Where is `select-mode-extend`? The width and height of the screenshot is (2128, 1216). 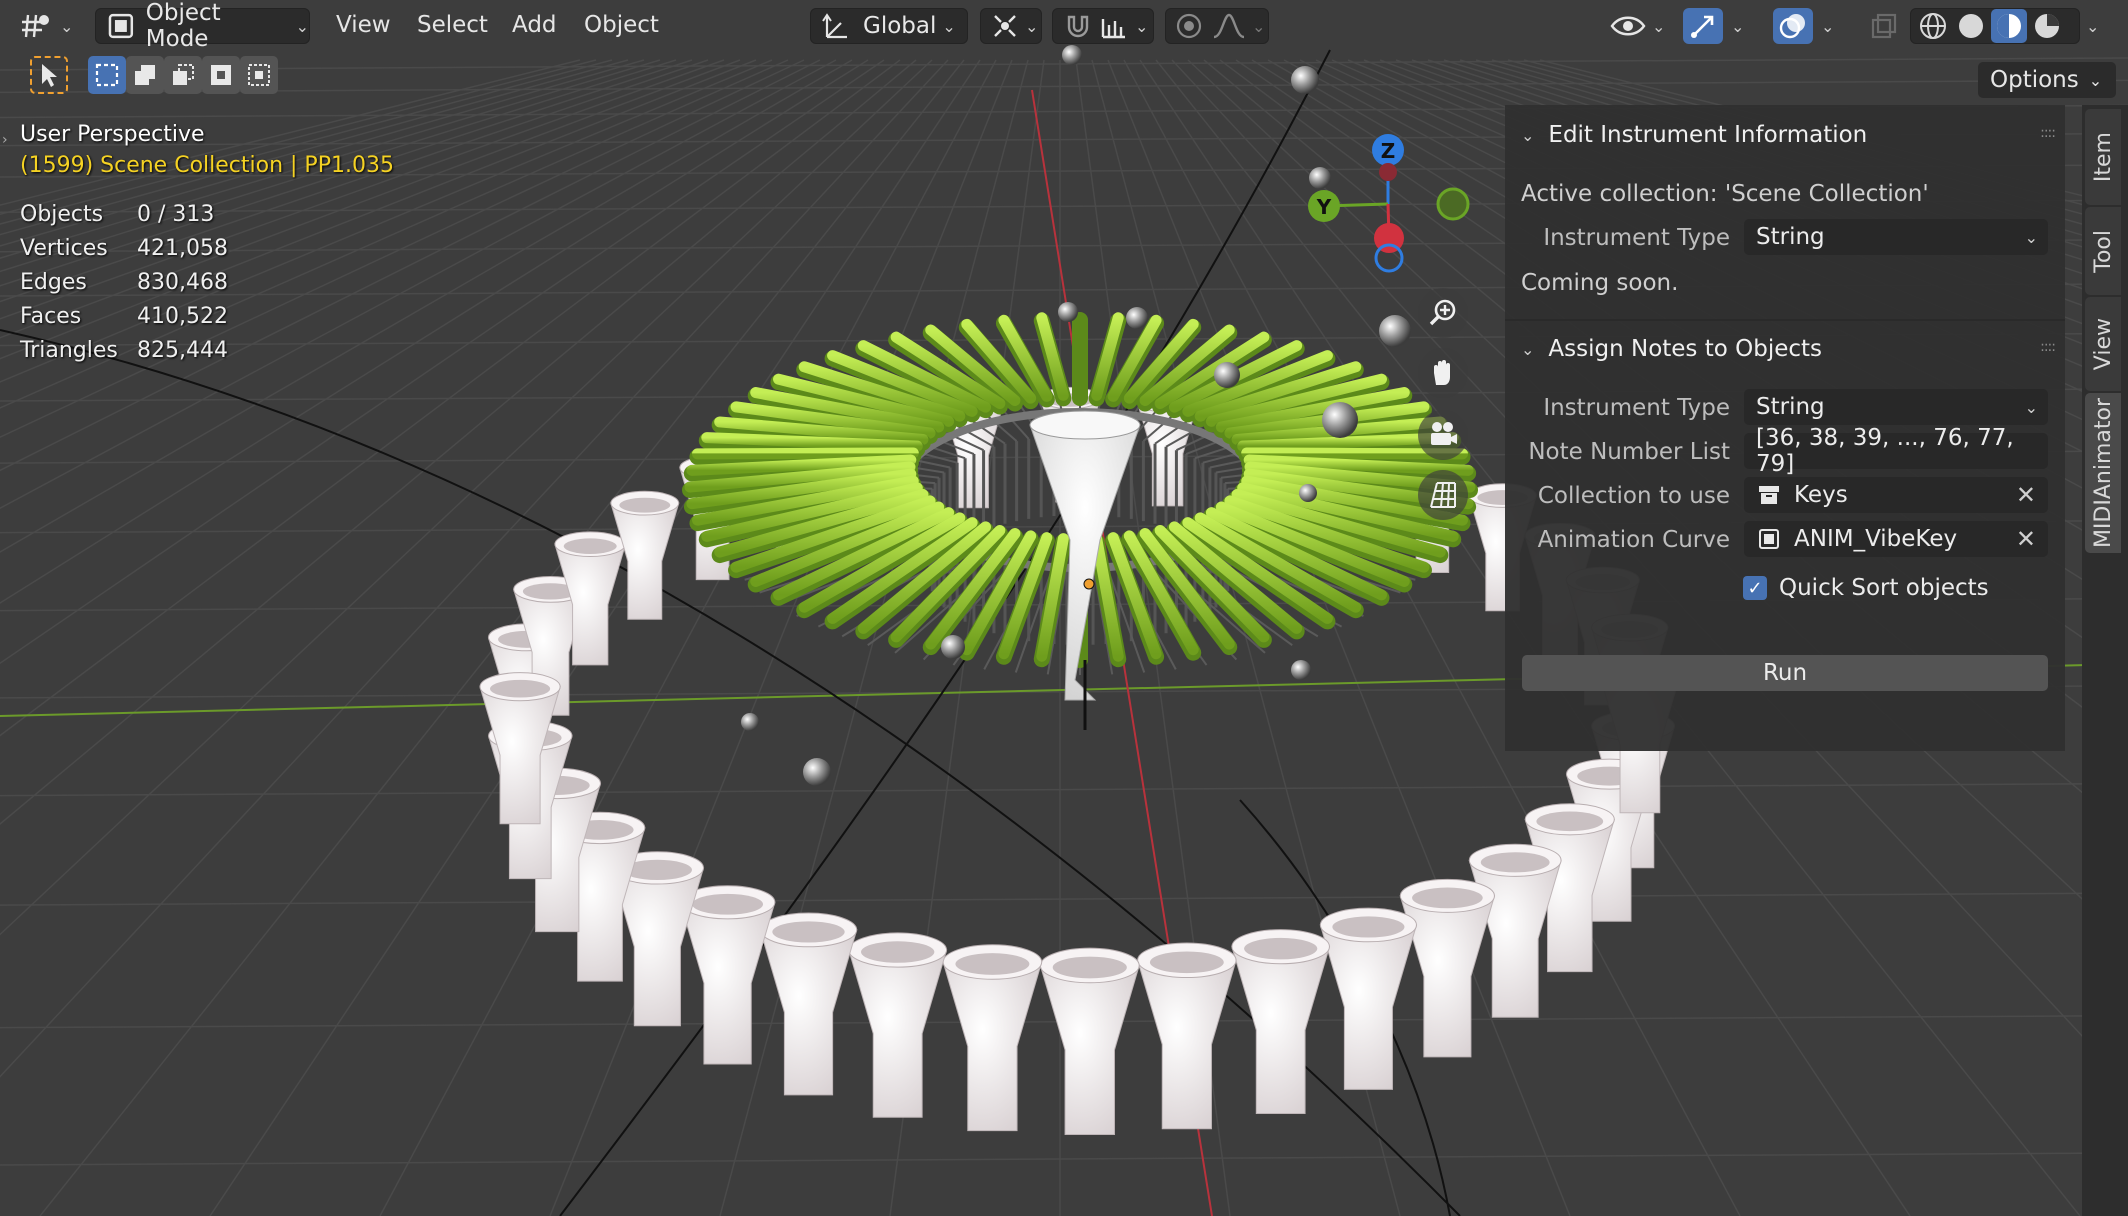
select-mode-extend is located at coordinates (145, 75).